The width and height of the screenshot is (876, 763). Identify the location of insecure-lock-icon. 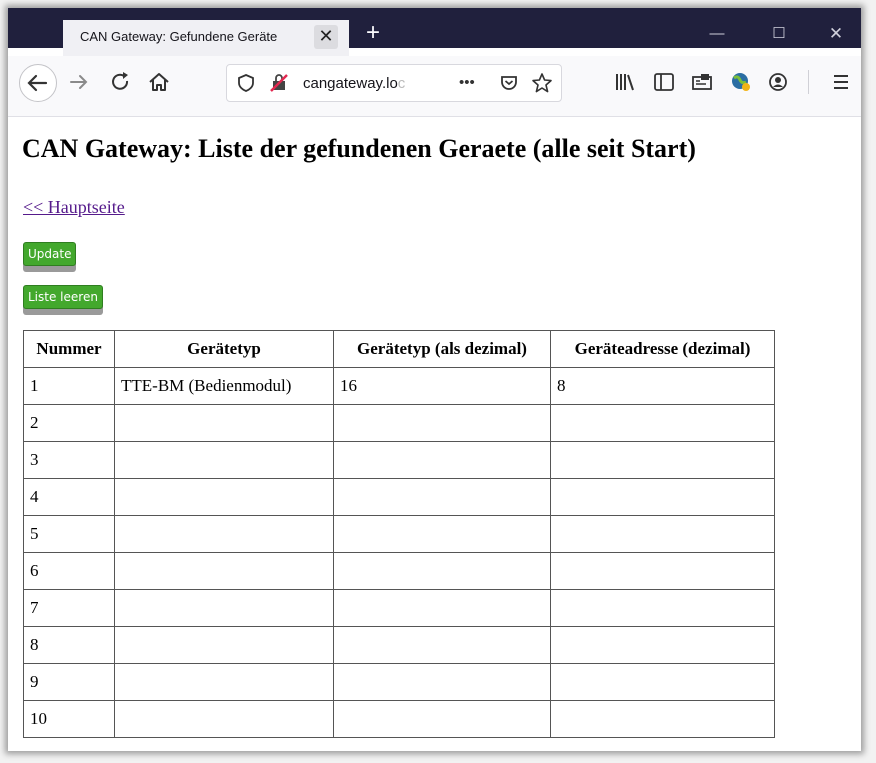
(279, 85).